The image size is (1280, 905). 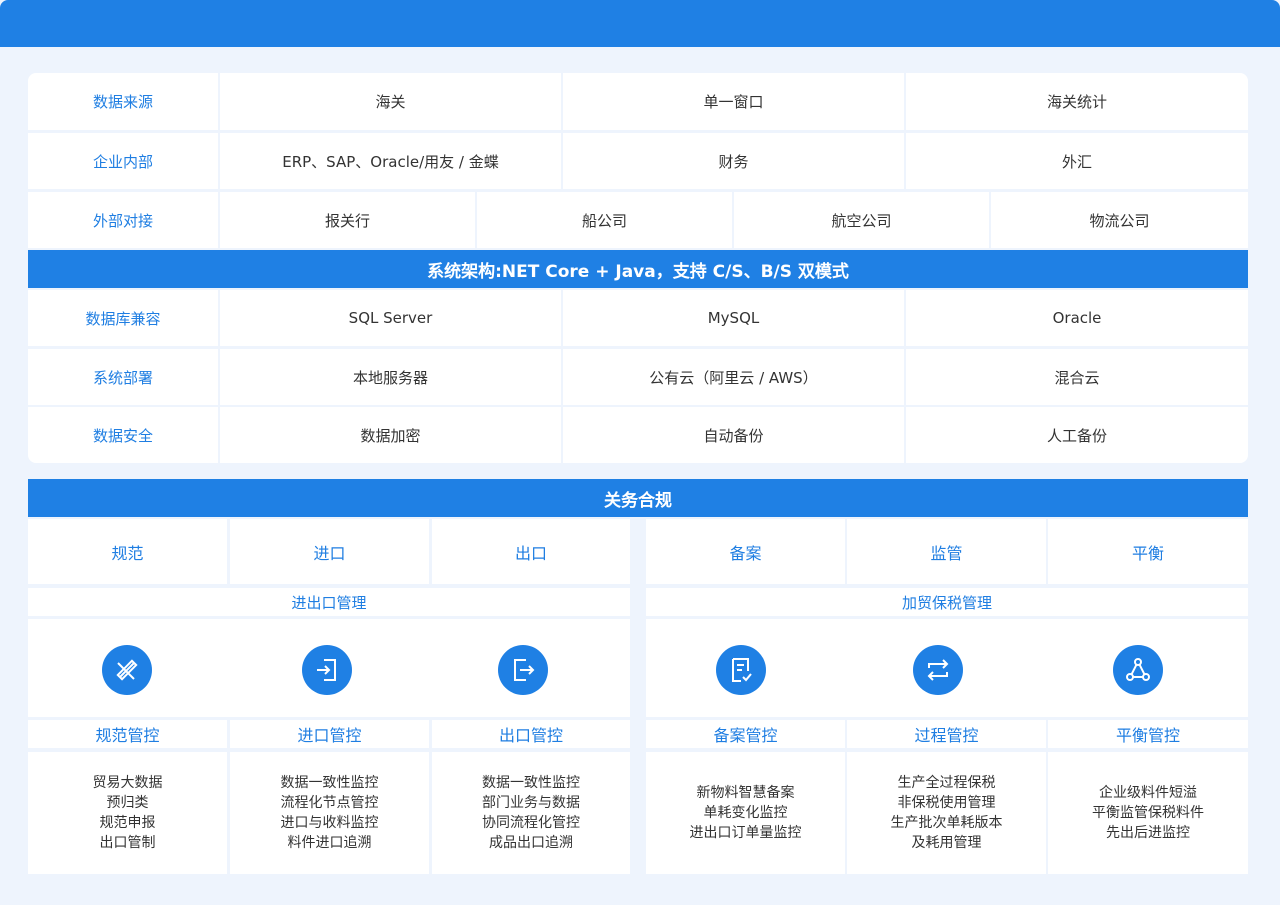 What do you see at coordinates (1138, 670) in the screenshot?
I see `network-triangle-icon` at bounding box center [1138, 670].